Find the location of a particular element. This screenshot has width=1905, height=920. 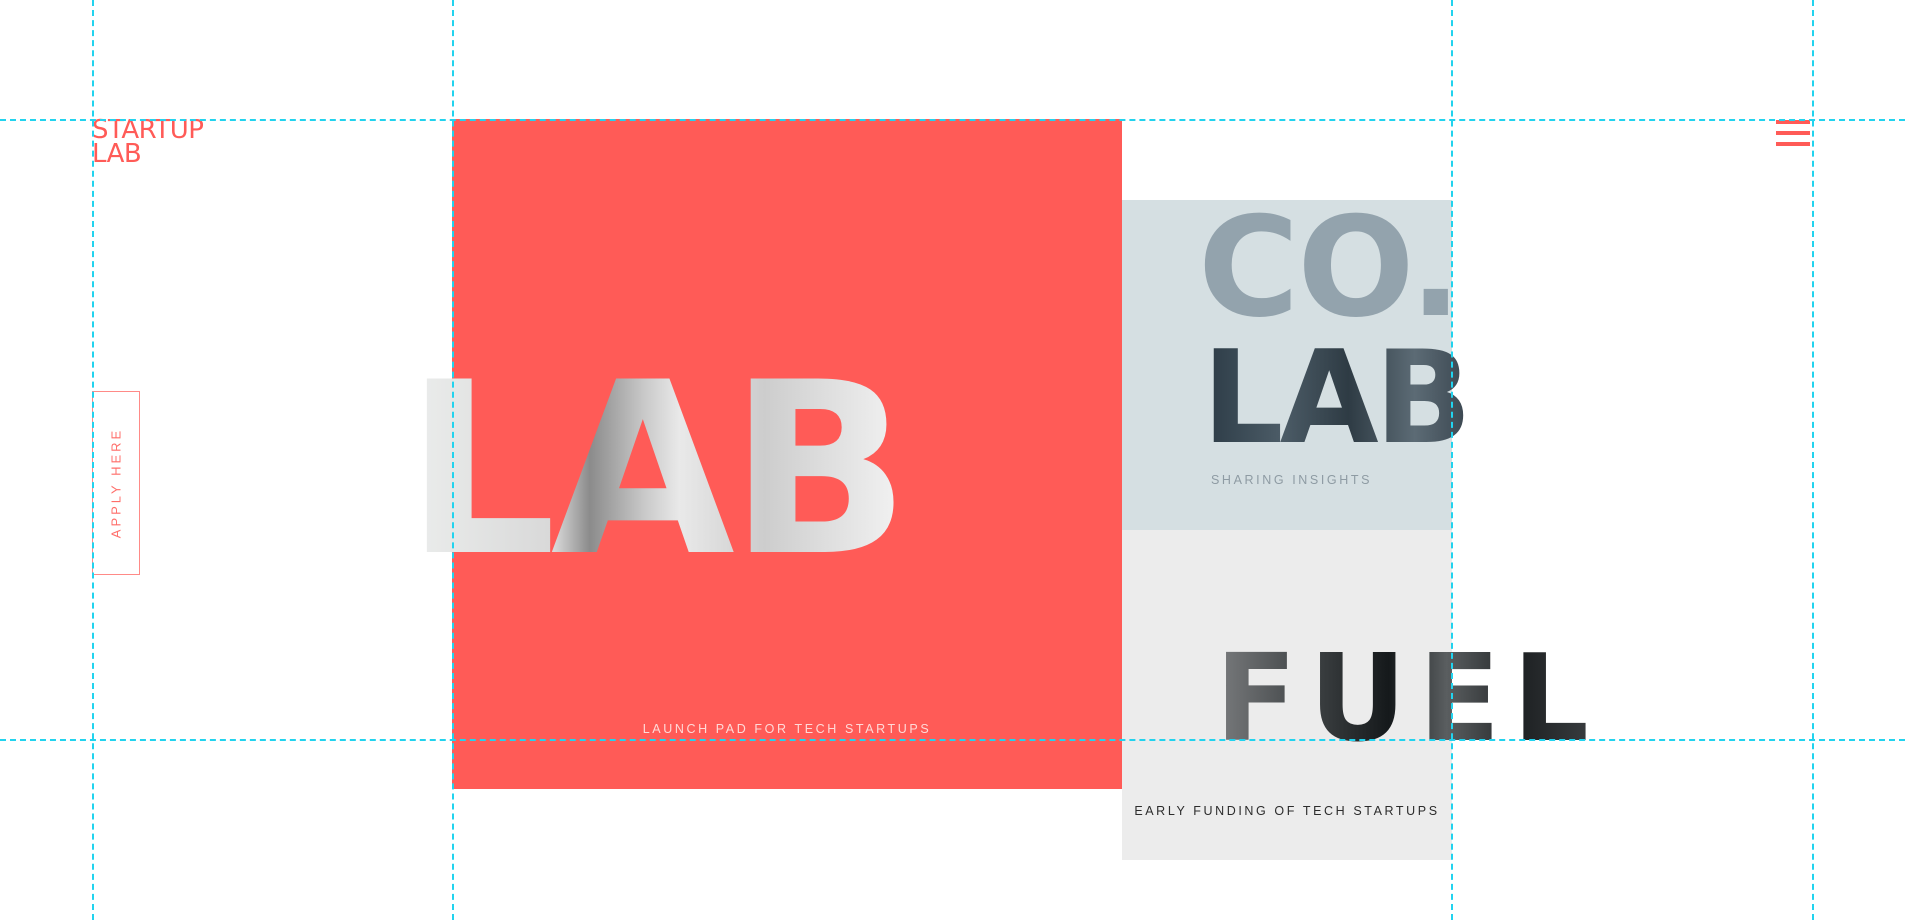

colab-panel-caption: SHARING INSIGHTS is located at coordinates (1292, 480).